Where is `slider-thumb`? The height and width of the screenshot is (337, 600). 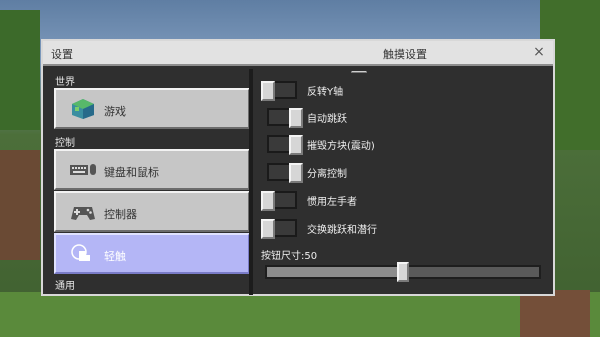 slider-thumb is located at coordinates (403, 272).